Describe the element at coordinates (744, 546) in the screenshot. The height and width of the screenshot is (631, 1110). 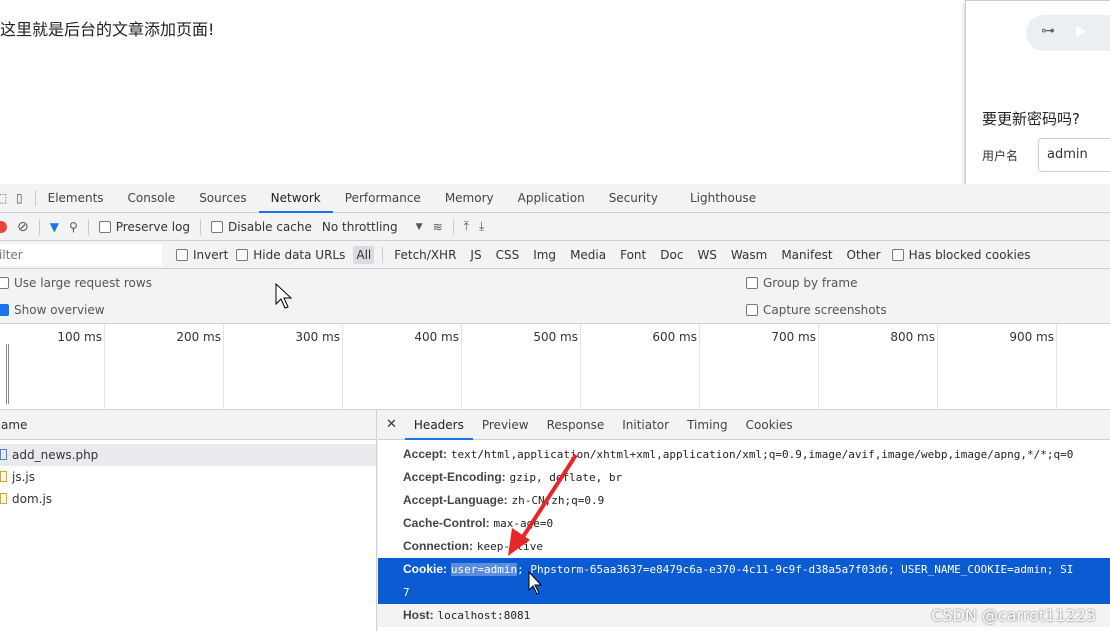
I see `header-row: Connection: keep-alive` at that location.